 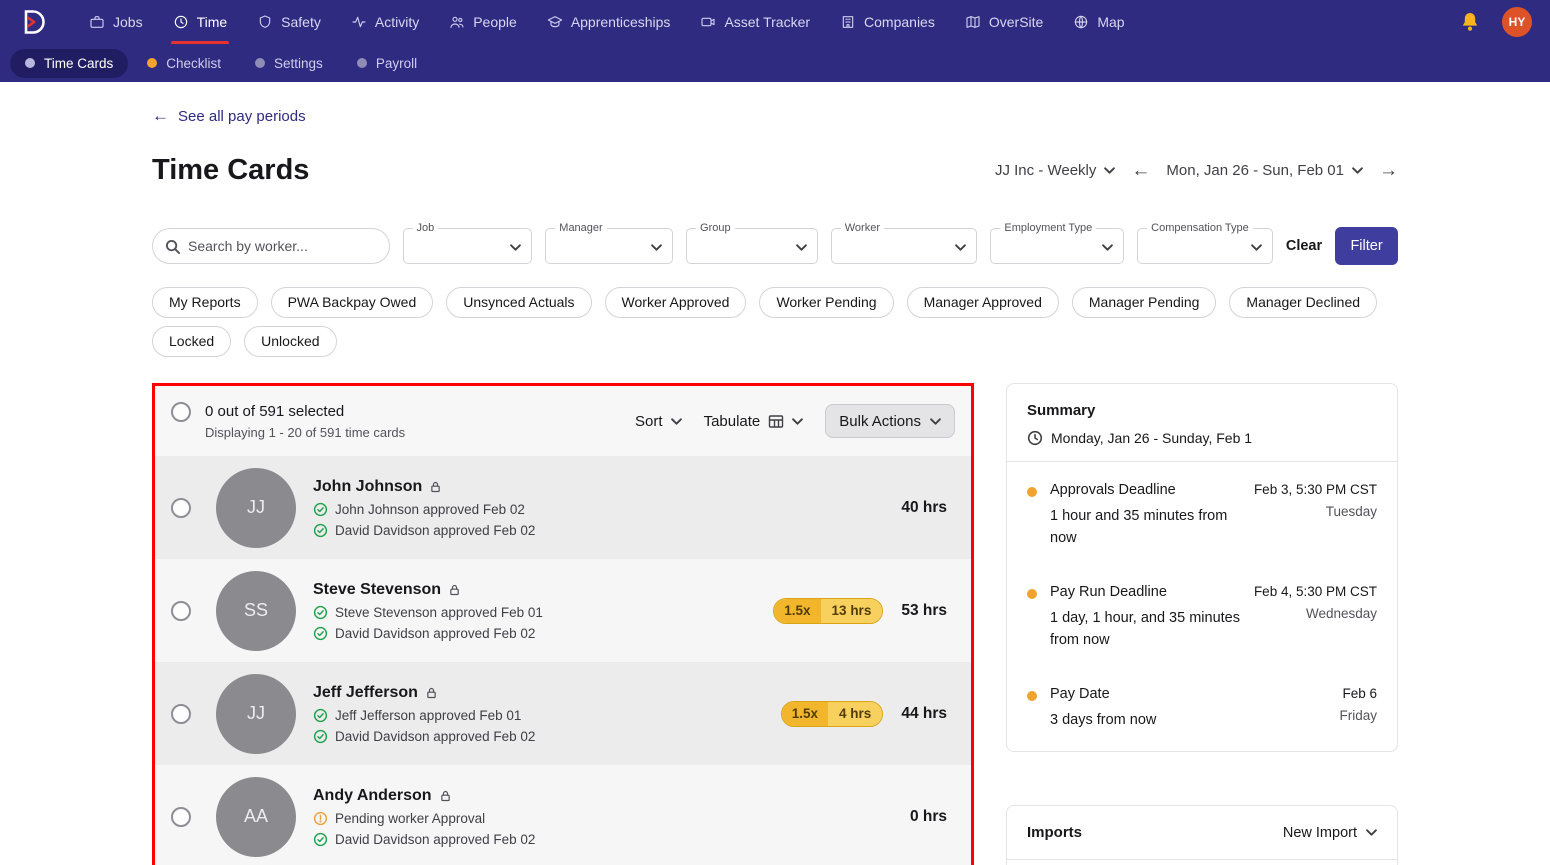 I want to click on clear-filters-button: Clear, so click(x=1304, y=246).